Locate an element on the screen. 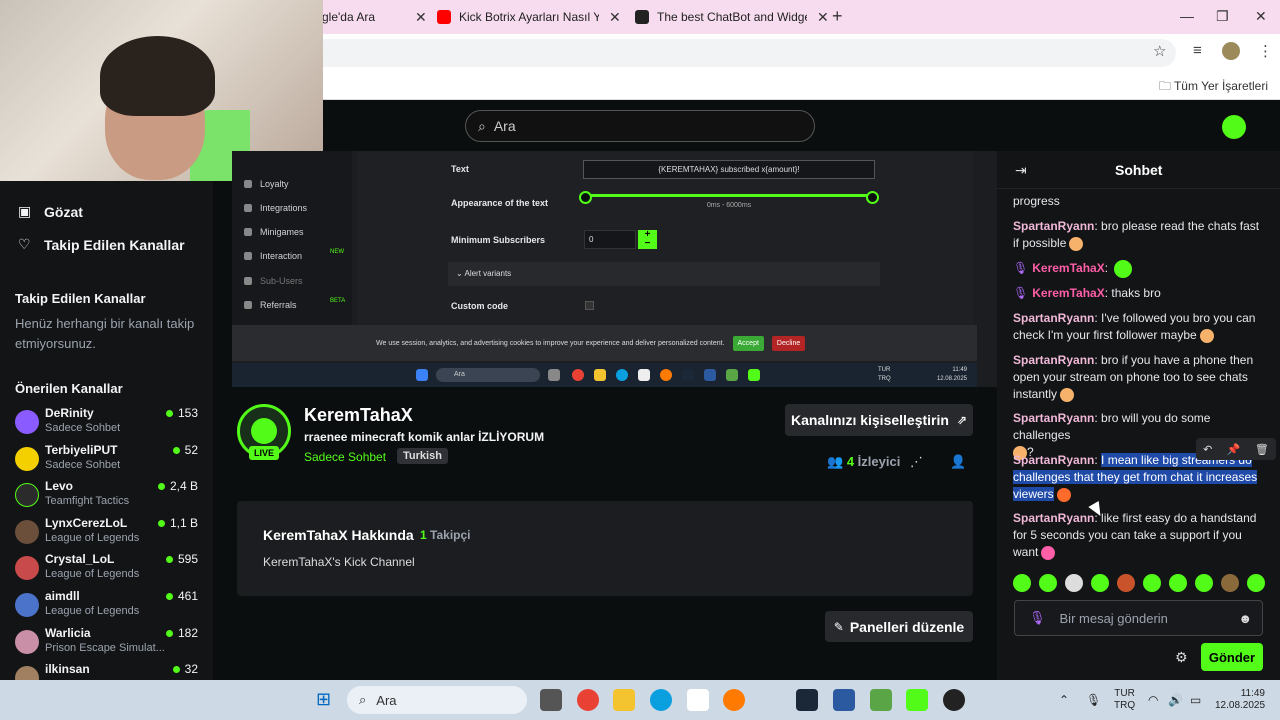 Image resolution: width=1280 pixels, height=720 pixels. minimize-icon: — is located at coordinates (1187, 16).